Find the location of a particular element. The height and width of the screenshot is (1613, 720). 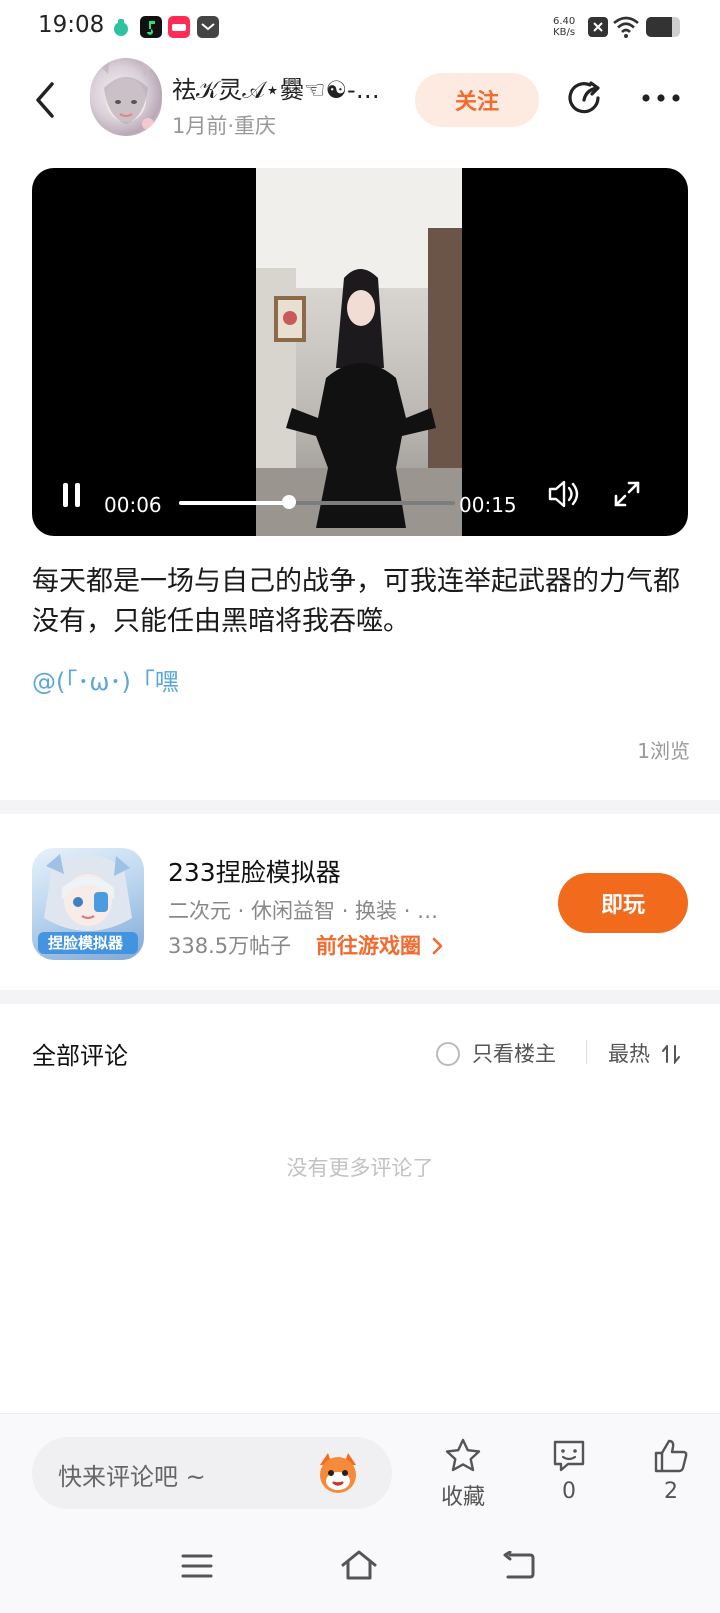

volume-icon is located at coordinates (563, 494).